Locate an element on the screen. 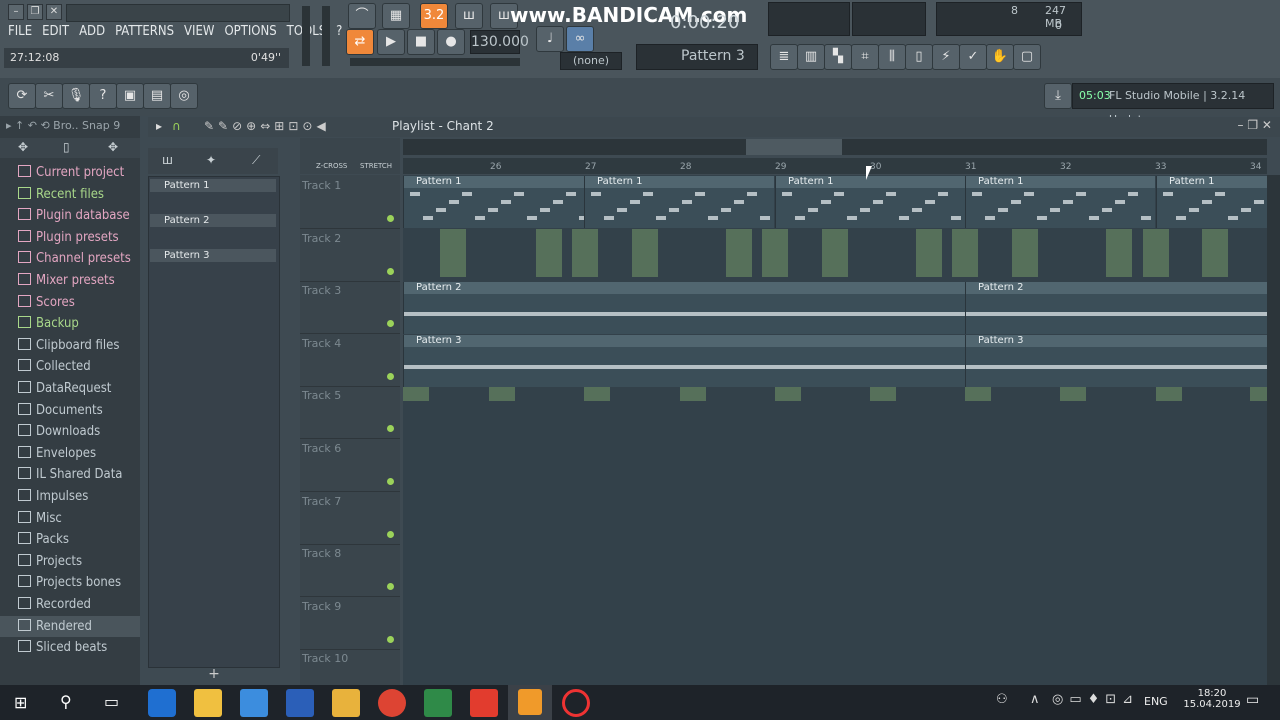  store-icon is located at coordinates (254, 703).